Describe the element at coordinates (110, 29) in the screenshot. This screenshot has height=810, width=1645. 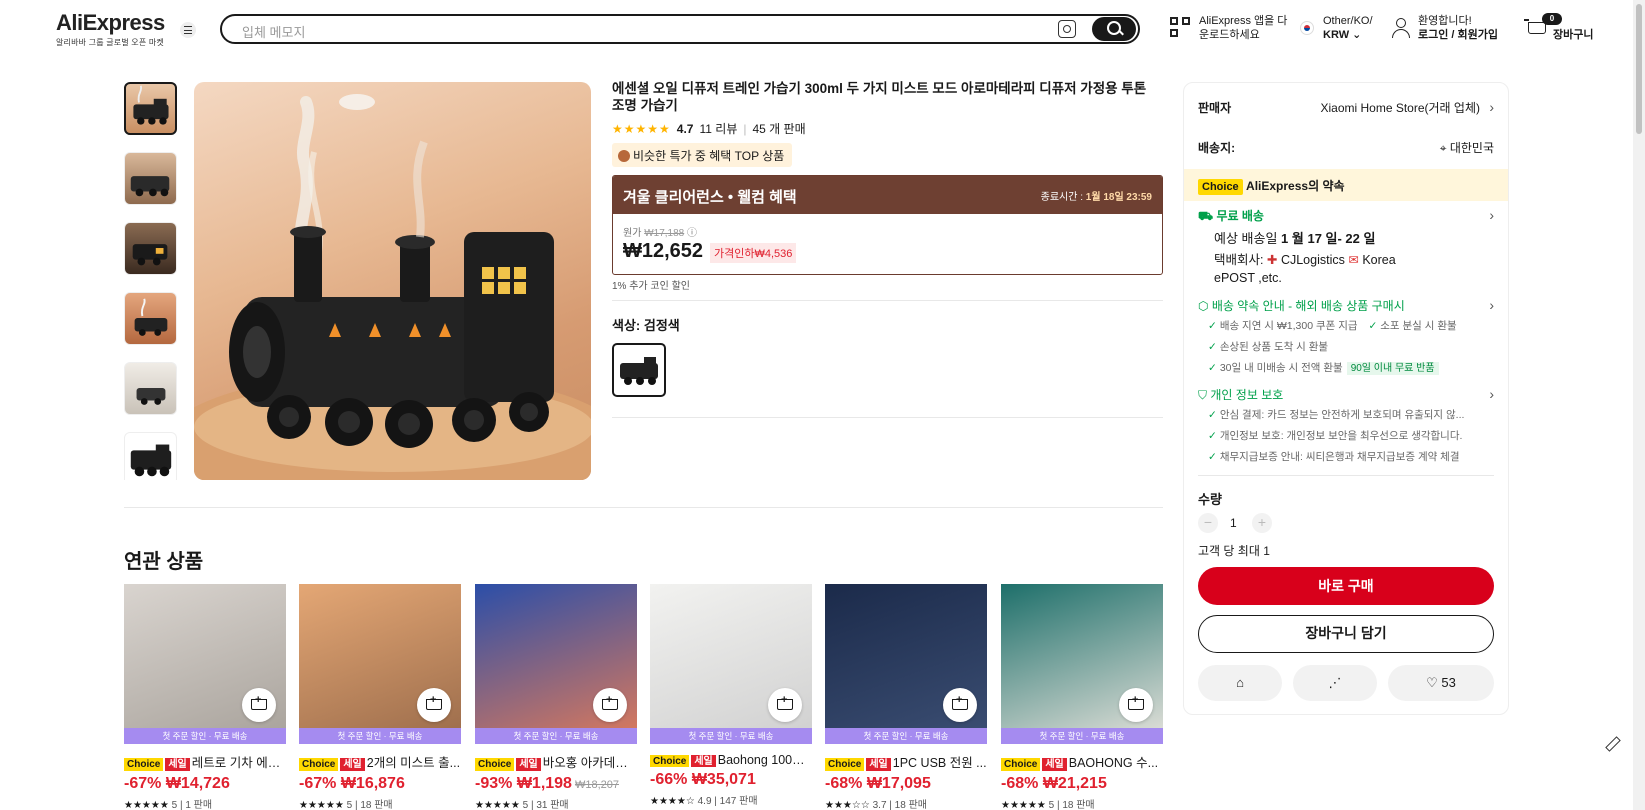
I see `aliexpress-logo: AliExpress 알리바바 그룹 글로벌 오픈 마켓` at that location.